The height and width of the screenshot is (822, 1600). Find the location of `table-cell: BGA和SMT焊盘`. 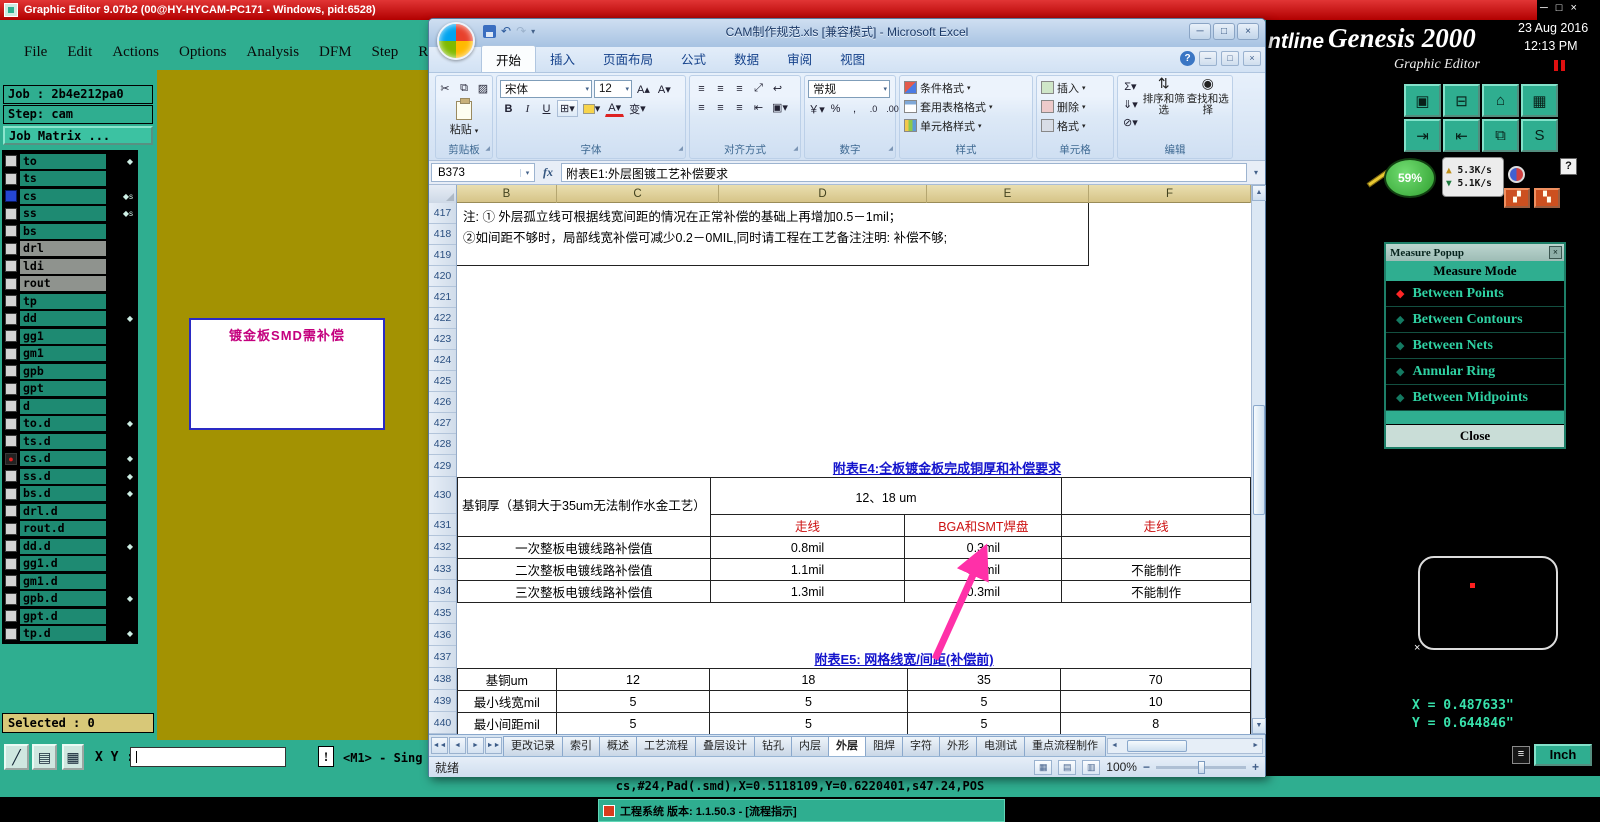

table-cell: BGA和SMT焊盘 is located at coordinates (983, 525).